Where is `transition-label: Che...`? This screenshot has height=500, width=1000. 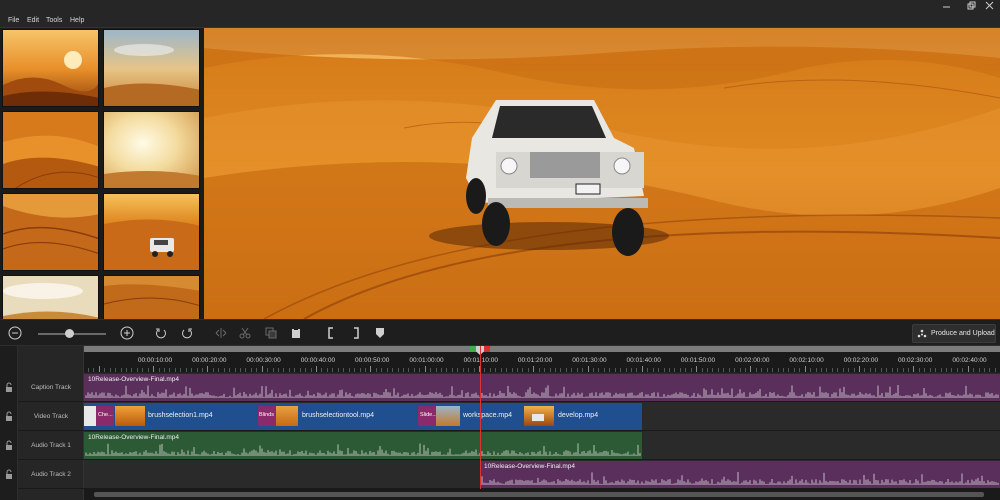
transition-label: Che... is located at coordinates (105, 415).